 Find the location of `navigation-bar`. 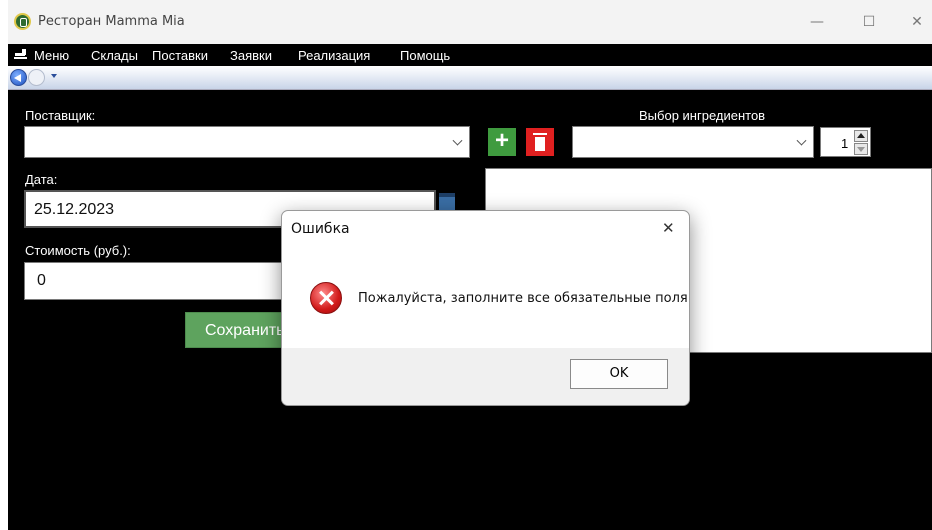

navigation-bar is located at coordinates (470, 78).